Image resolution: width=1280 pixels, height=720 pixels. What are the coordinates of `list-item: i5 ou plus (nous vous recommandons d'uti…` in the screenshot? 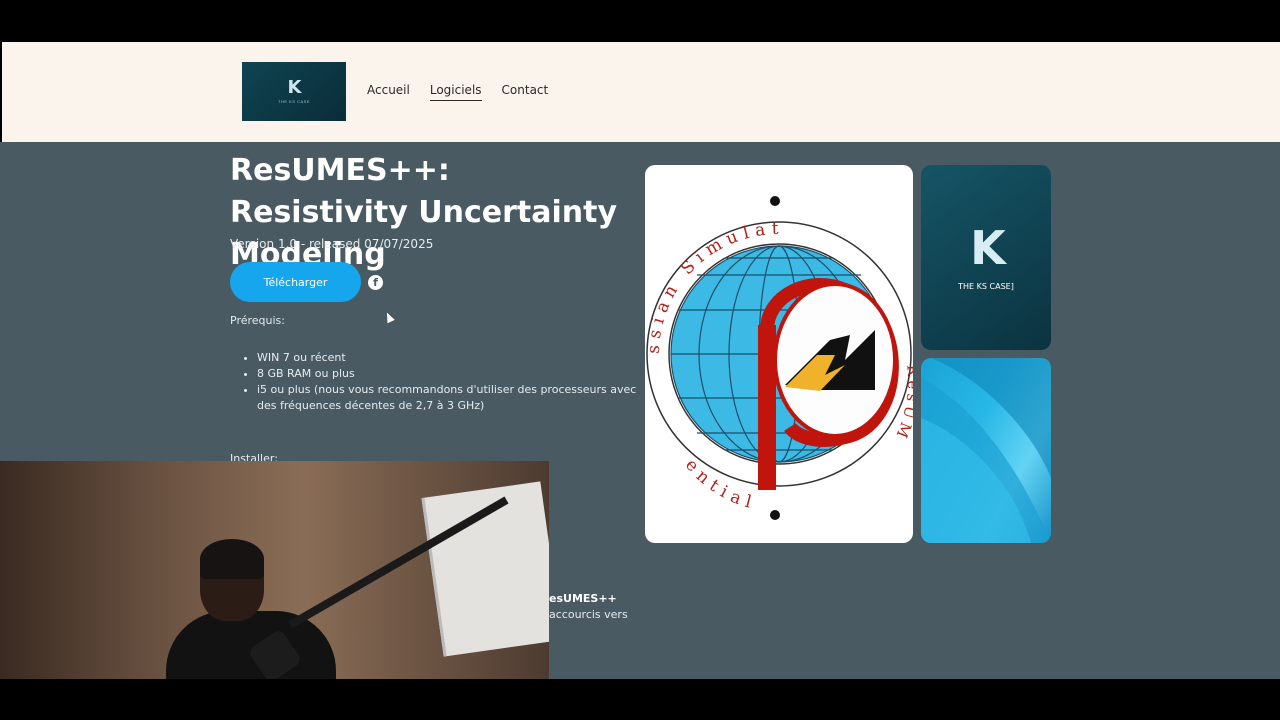 It's located at (447, 398).